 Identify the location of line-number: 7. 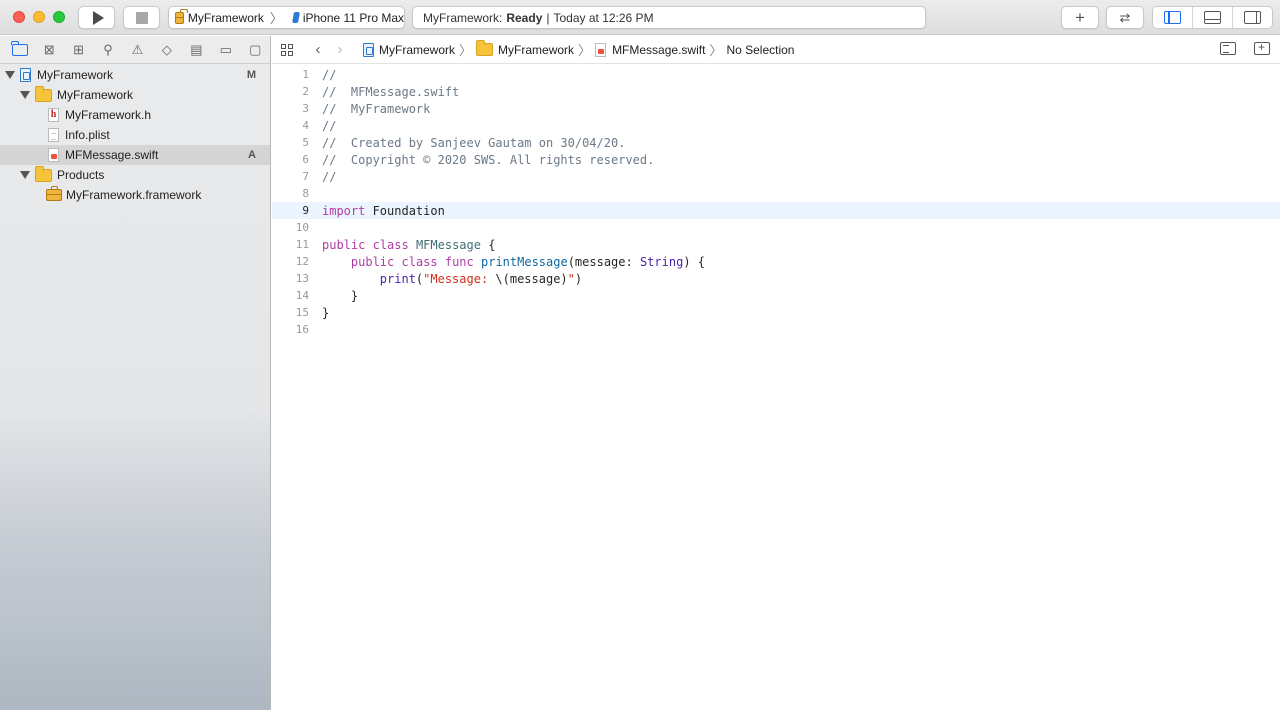
(305, 176).